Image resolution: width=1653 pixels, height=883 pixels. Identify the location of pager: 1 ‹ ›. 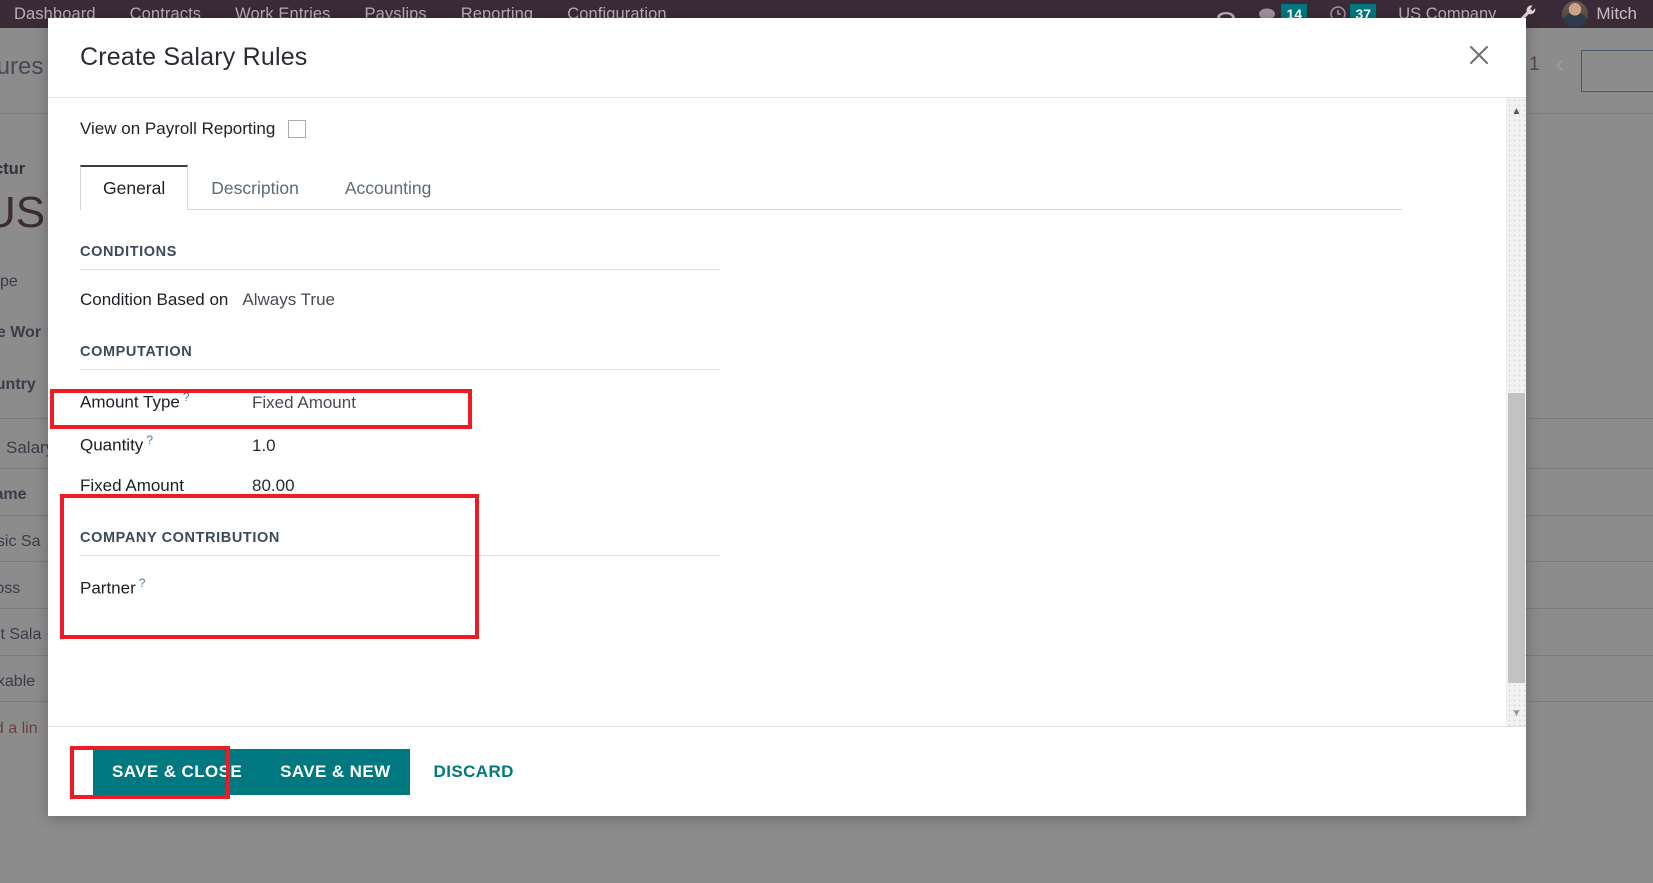
(1558, 64).